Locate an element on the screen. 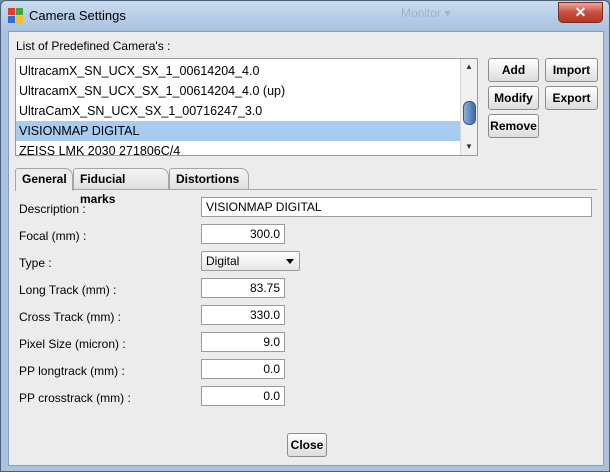  close-icon: ✕ is located at coordinates (580, 12).